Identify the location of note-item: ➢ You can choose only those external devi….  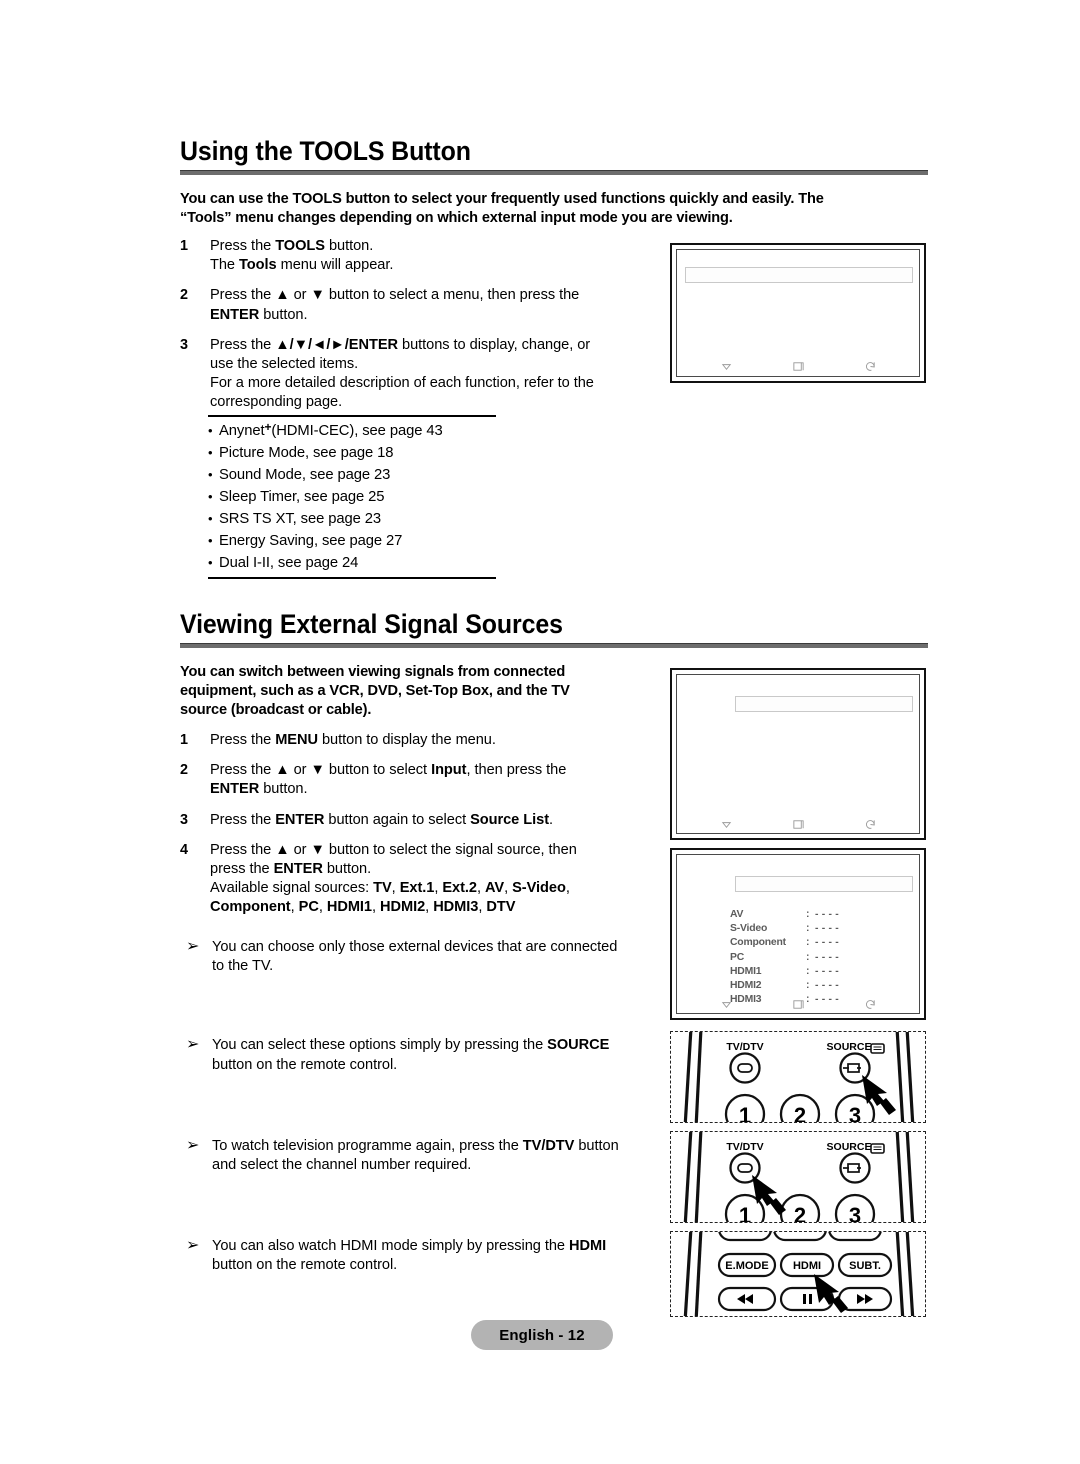
(429, 957).